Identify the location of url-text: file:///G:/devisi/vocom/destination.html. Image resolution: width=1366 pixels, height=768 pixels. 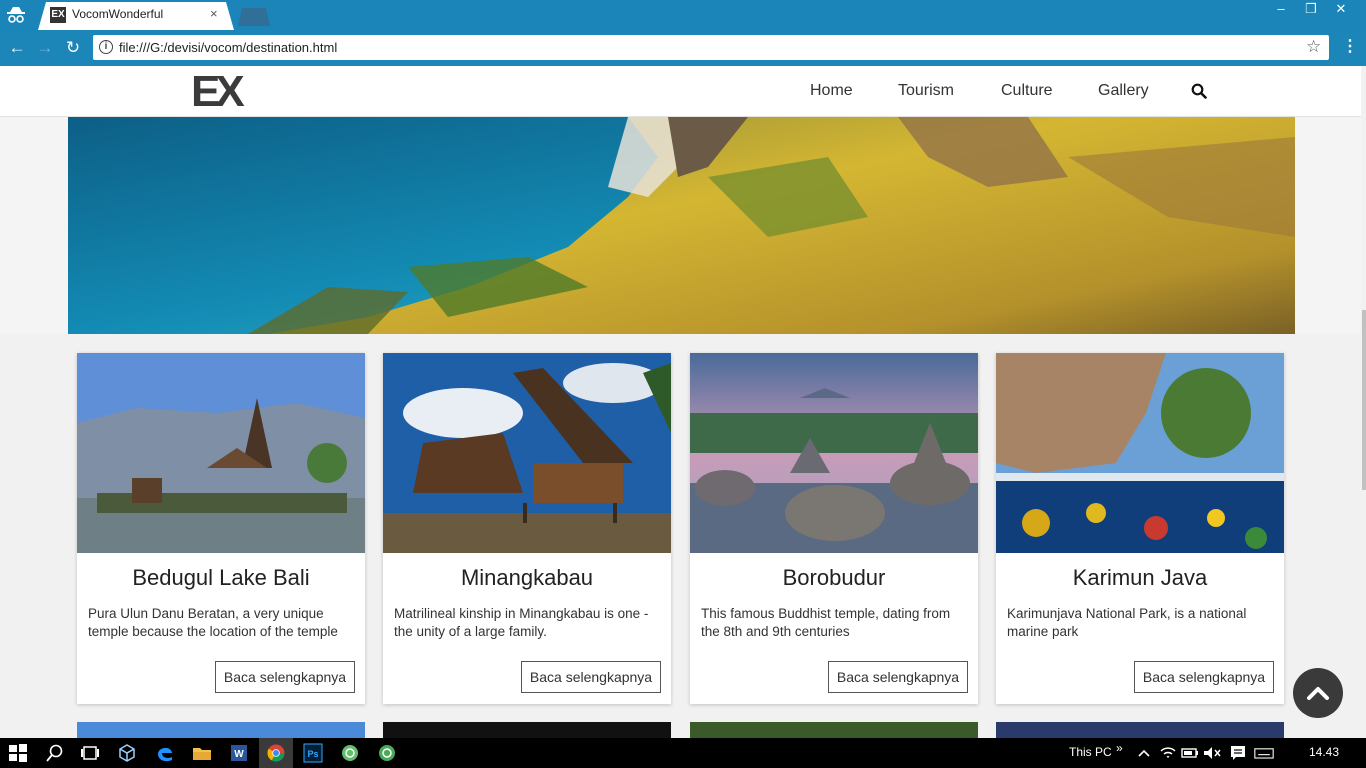
(228, 47).